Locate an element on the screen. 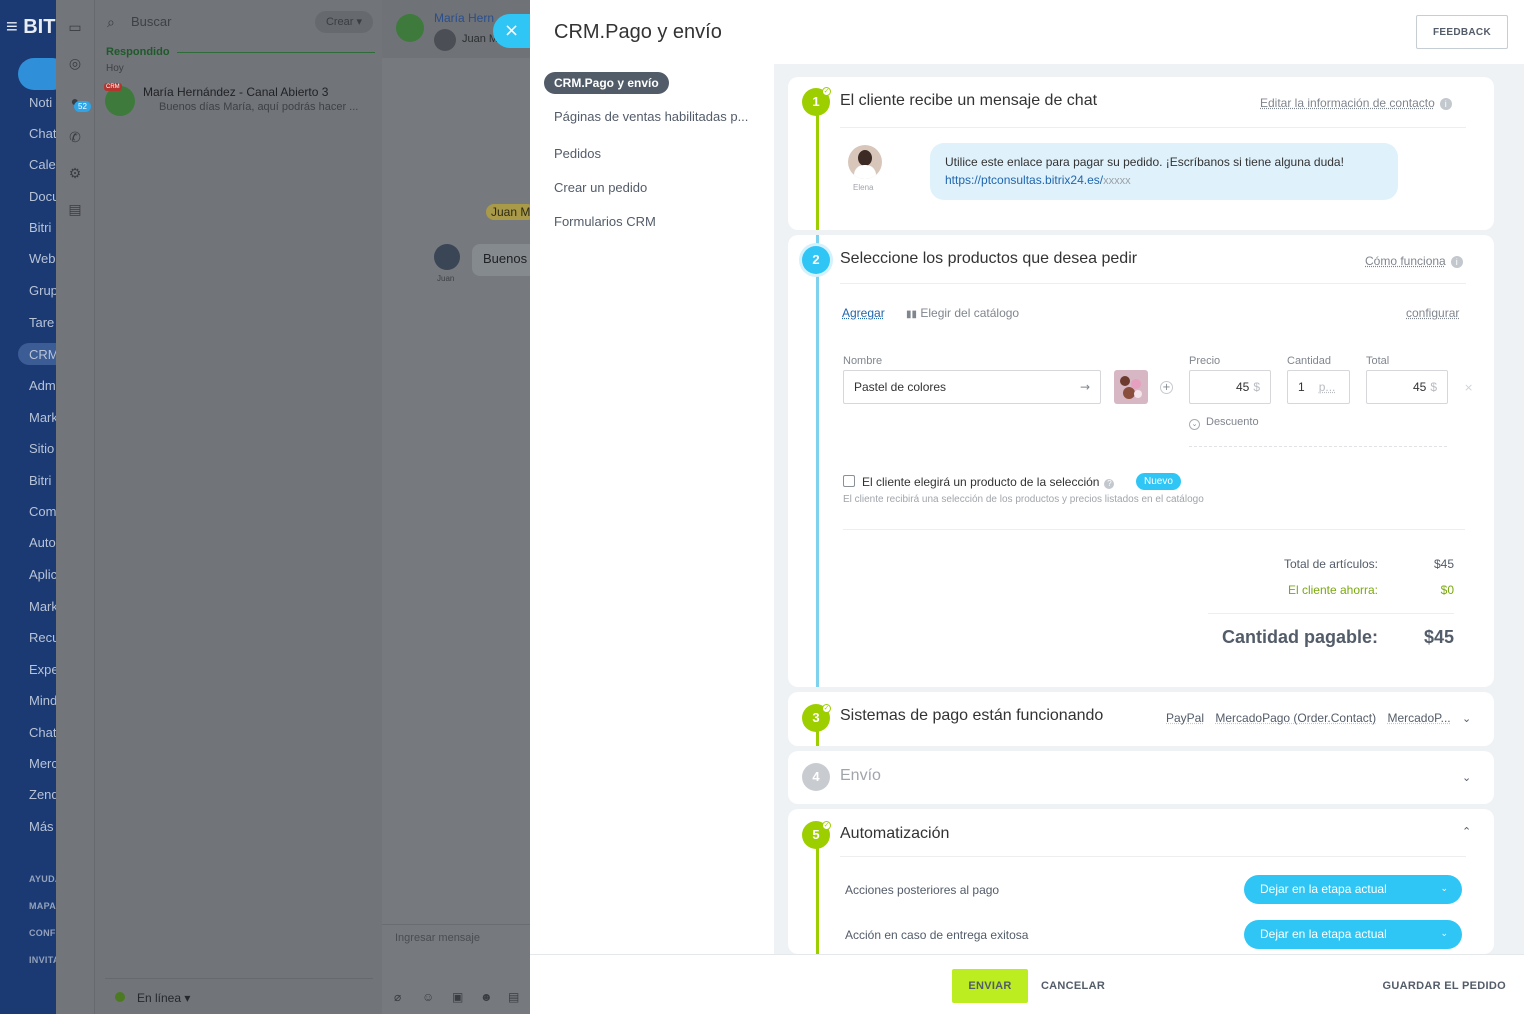 Image resolution: width=1524 pixels, height=1014 pixels. nav-footer-item: AYUDA is located at coordinates (42, 879).